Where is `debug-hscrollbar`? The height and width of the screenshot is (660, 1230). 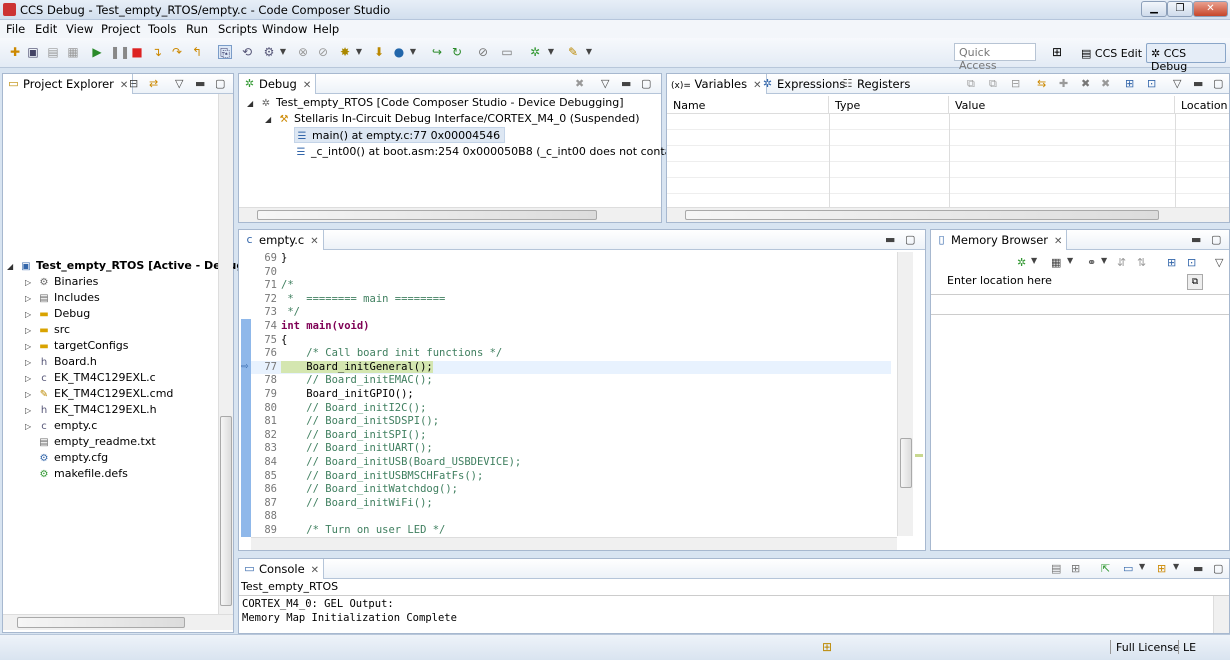 debug-hscrollbar is located at coordinates (450, 214).